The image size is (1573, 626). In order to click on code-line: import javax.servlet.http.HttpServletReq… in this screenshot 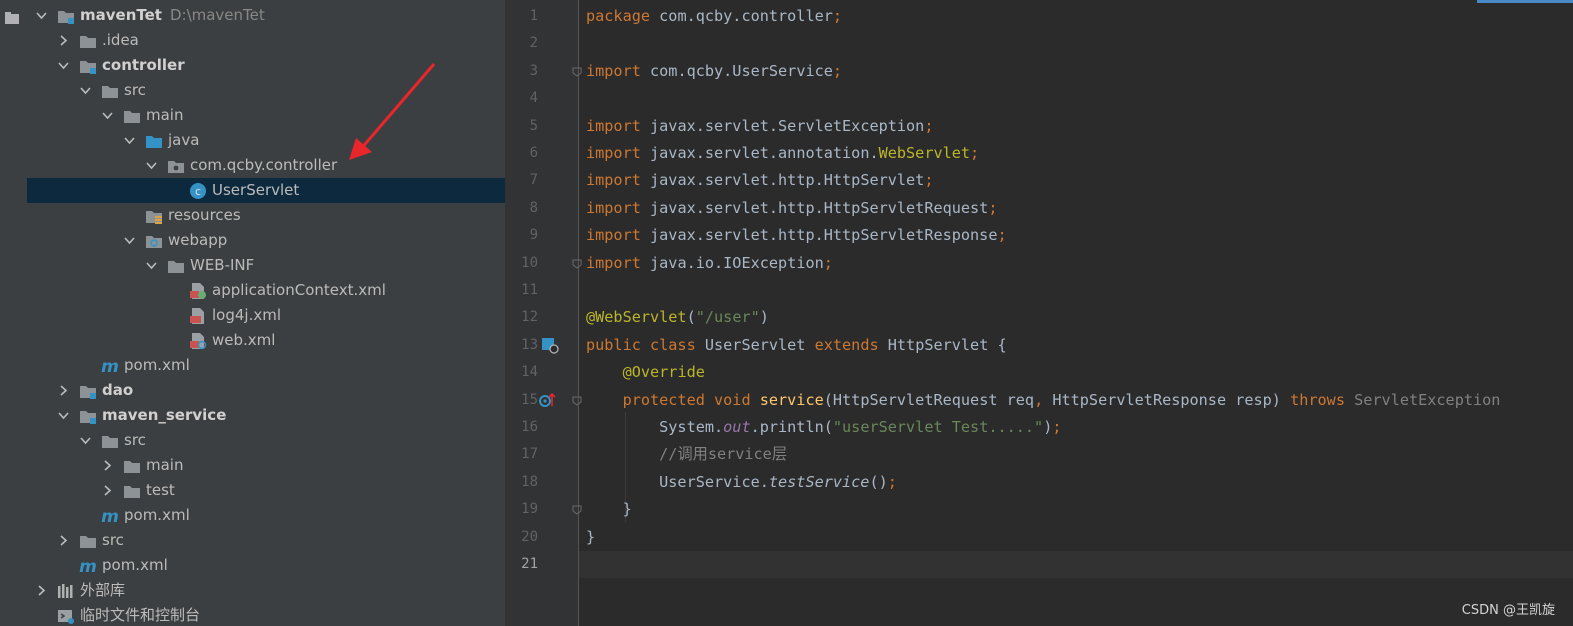, I will do `click(792, 208)`.